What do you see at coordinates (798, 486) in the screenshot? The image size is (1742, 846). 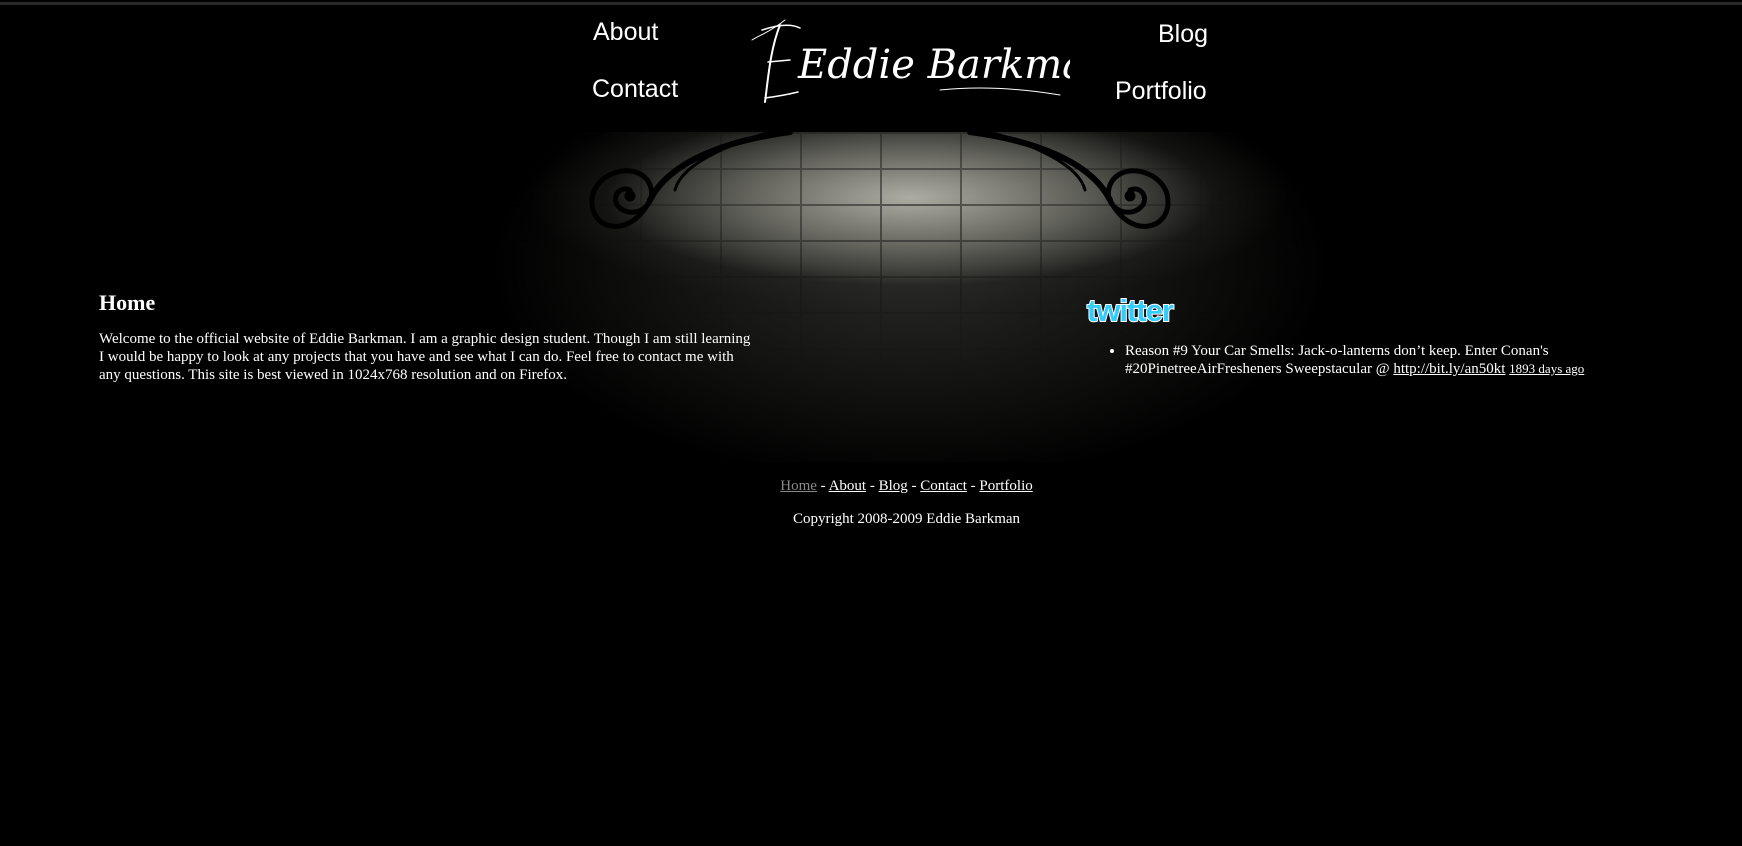 I see `footer-link-home: Home` at bounding box center [798, 486].